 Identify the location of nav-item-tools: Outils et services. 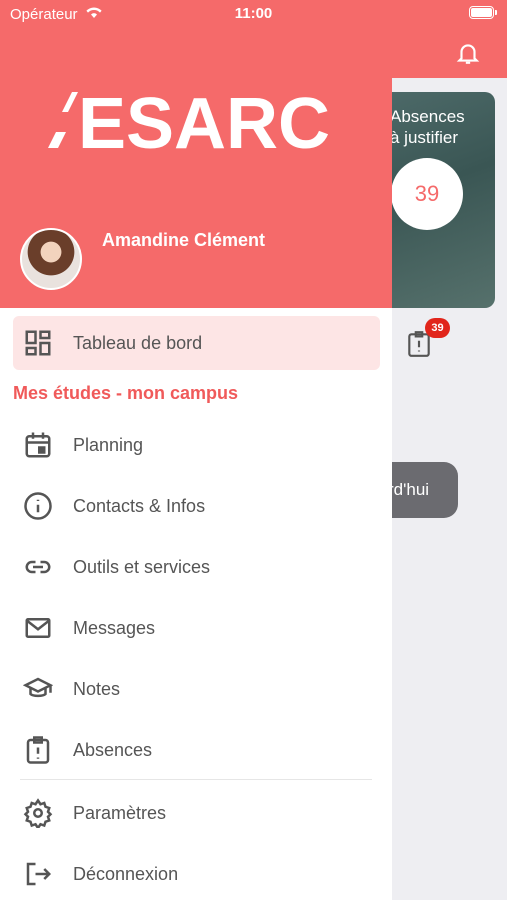
(196, 567).